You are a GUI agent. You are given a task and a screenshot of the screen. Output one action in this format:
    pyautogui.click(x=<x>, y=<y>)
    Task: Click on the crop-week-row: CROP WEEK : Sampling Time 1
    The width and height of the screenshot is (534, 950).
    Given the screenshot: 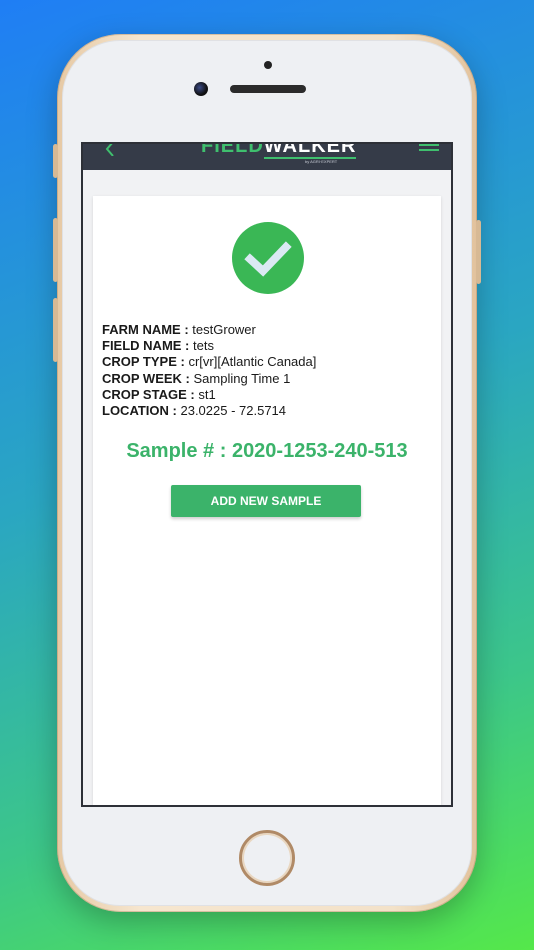 What is the action you would take?
    pyautogui.click(x=209, y=379)
    